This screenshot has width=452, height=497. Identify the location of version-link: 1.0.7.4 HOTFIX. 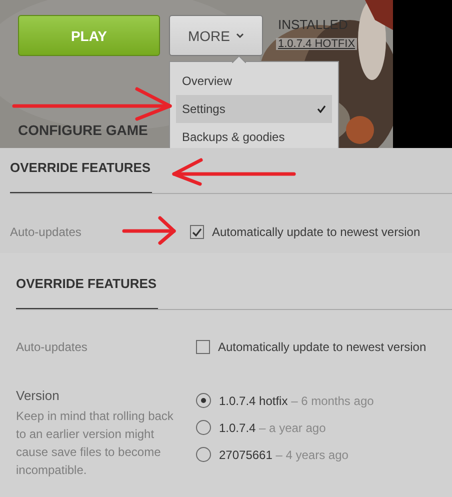
(317, 44).